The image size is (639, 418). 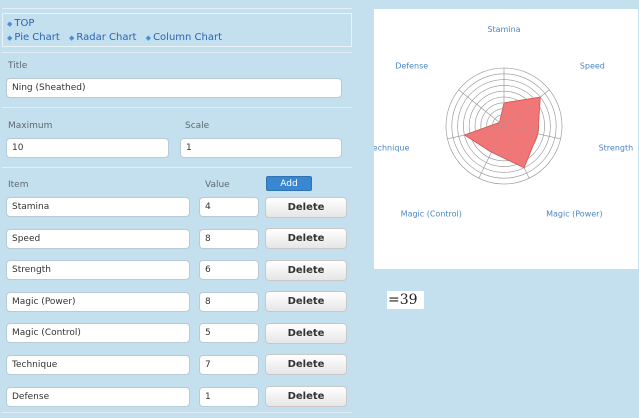 I want to click on nav-link-column-chart: ◆ Column Chart, so click(x=184, y=37).